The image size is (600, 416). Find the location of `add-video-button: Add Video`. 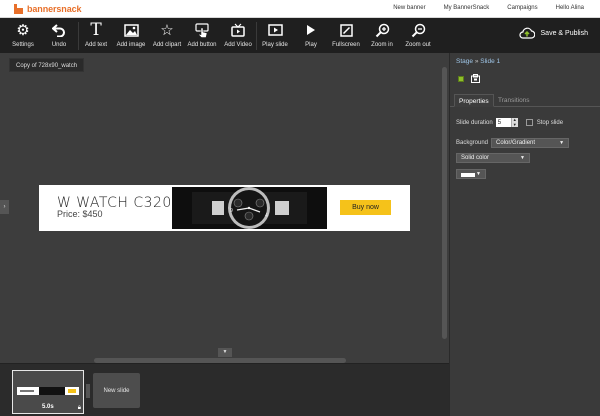

add-video-button: Add Video is located at coordinates (238, 36).